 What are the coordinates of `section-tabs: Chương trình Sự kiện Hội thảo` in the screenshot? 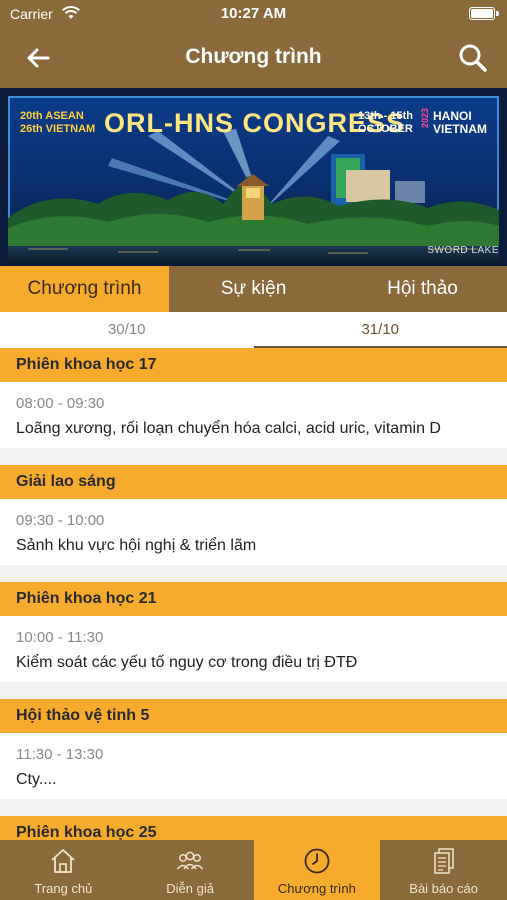 It's located at (253, 289).